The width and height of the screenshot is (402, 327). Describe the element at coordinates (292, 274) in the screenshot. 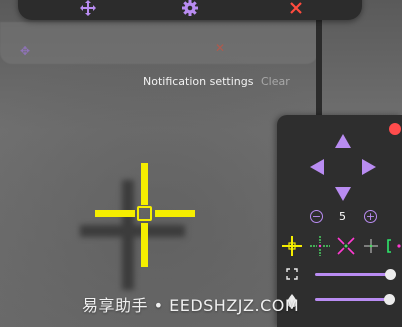

I see `expand-icon` at that location.